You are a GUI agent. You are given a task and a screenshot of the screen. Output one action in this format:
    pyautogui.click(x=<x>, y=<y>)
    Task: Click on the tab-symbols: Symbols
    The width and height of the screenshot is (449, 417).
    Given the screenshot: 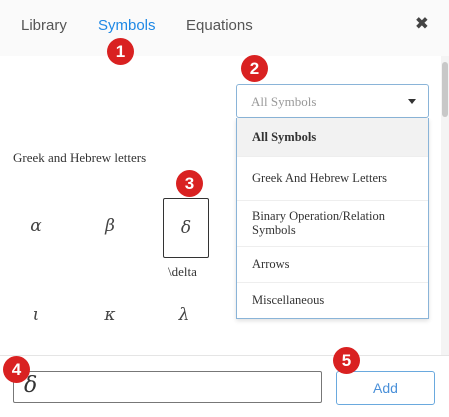 What is the action you would take?
    pyautogui.click(x=127, y=25)
    